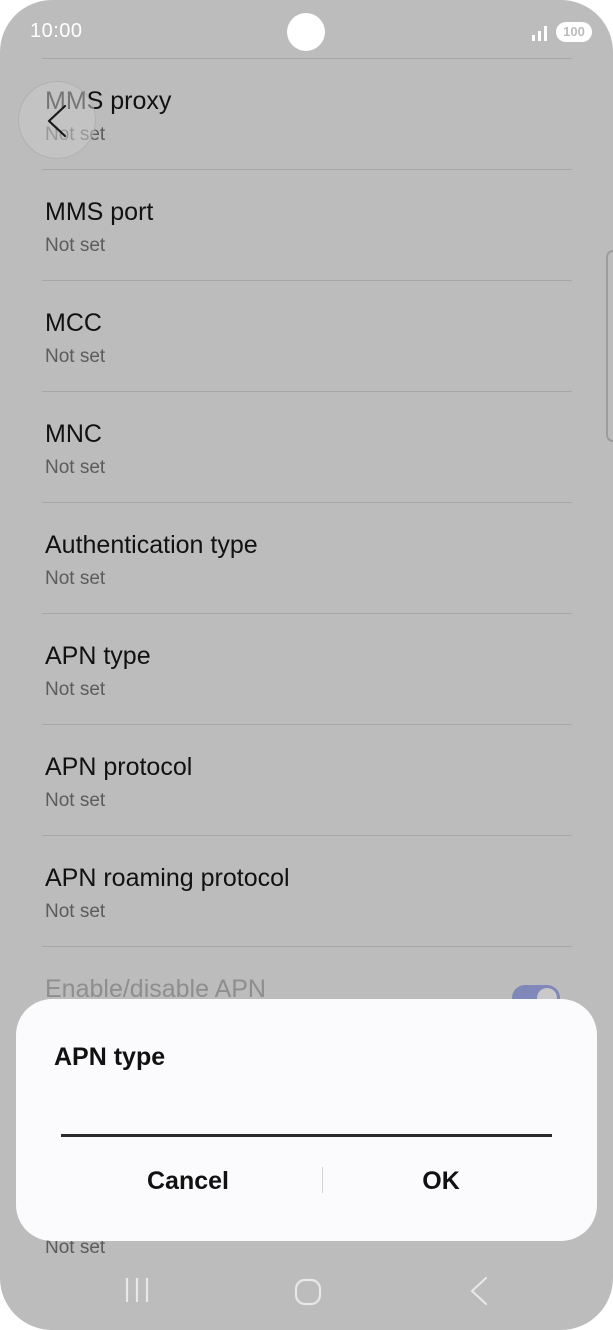 Image resolution: width=613 pixels, height=1330 pixels. Describe the element at coordinates (574, 32) in the screenshot. I see `battery-icon: 100` at that location.